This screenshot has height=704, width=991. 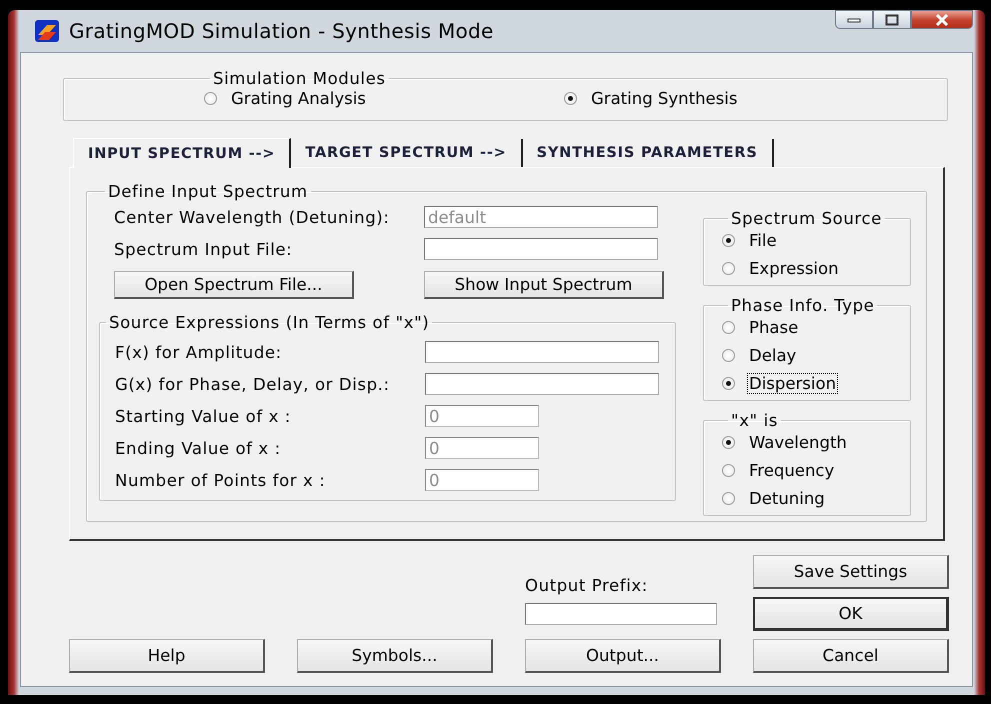 I want to click on radio-option: Delay, so click(x=816, y=355).